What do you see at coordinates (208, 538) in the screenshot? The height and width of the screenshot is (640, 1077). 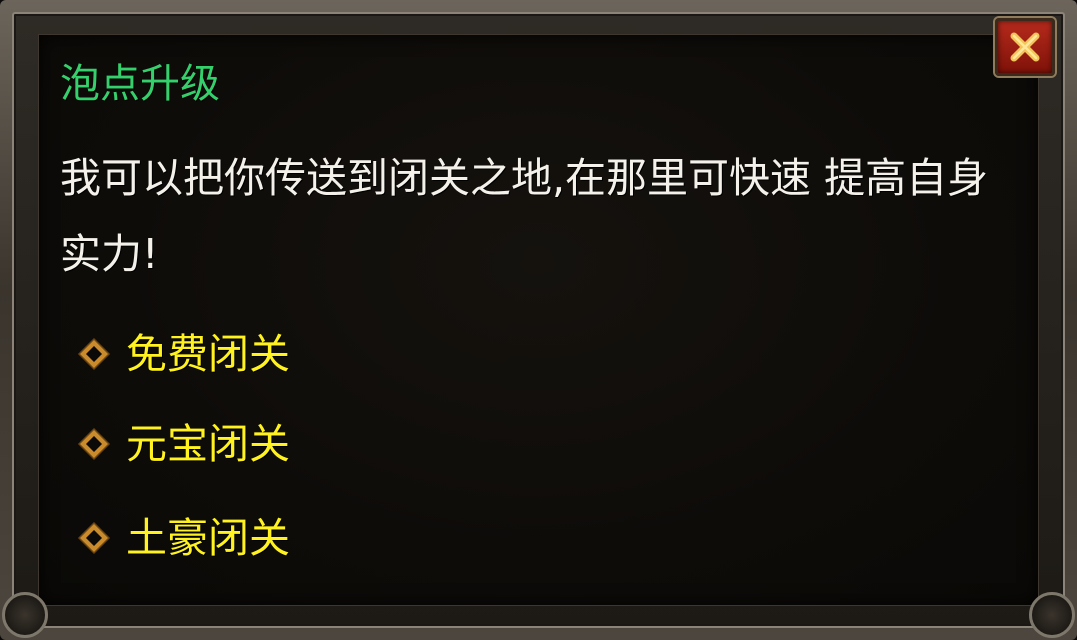 I see `option-label: 土豪闭关` at bounding box center [208, 538].